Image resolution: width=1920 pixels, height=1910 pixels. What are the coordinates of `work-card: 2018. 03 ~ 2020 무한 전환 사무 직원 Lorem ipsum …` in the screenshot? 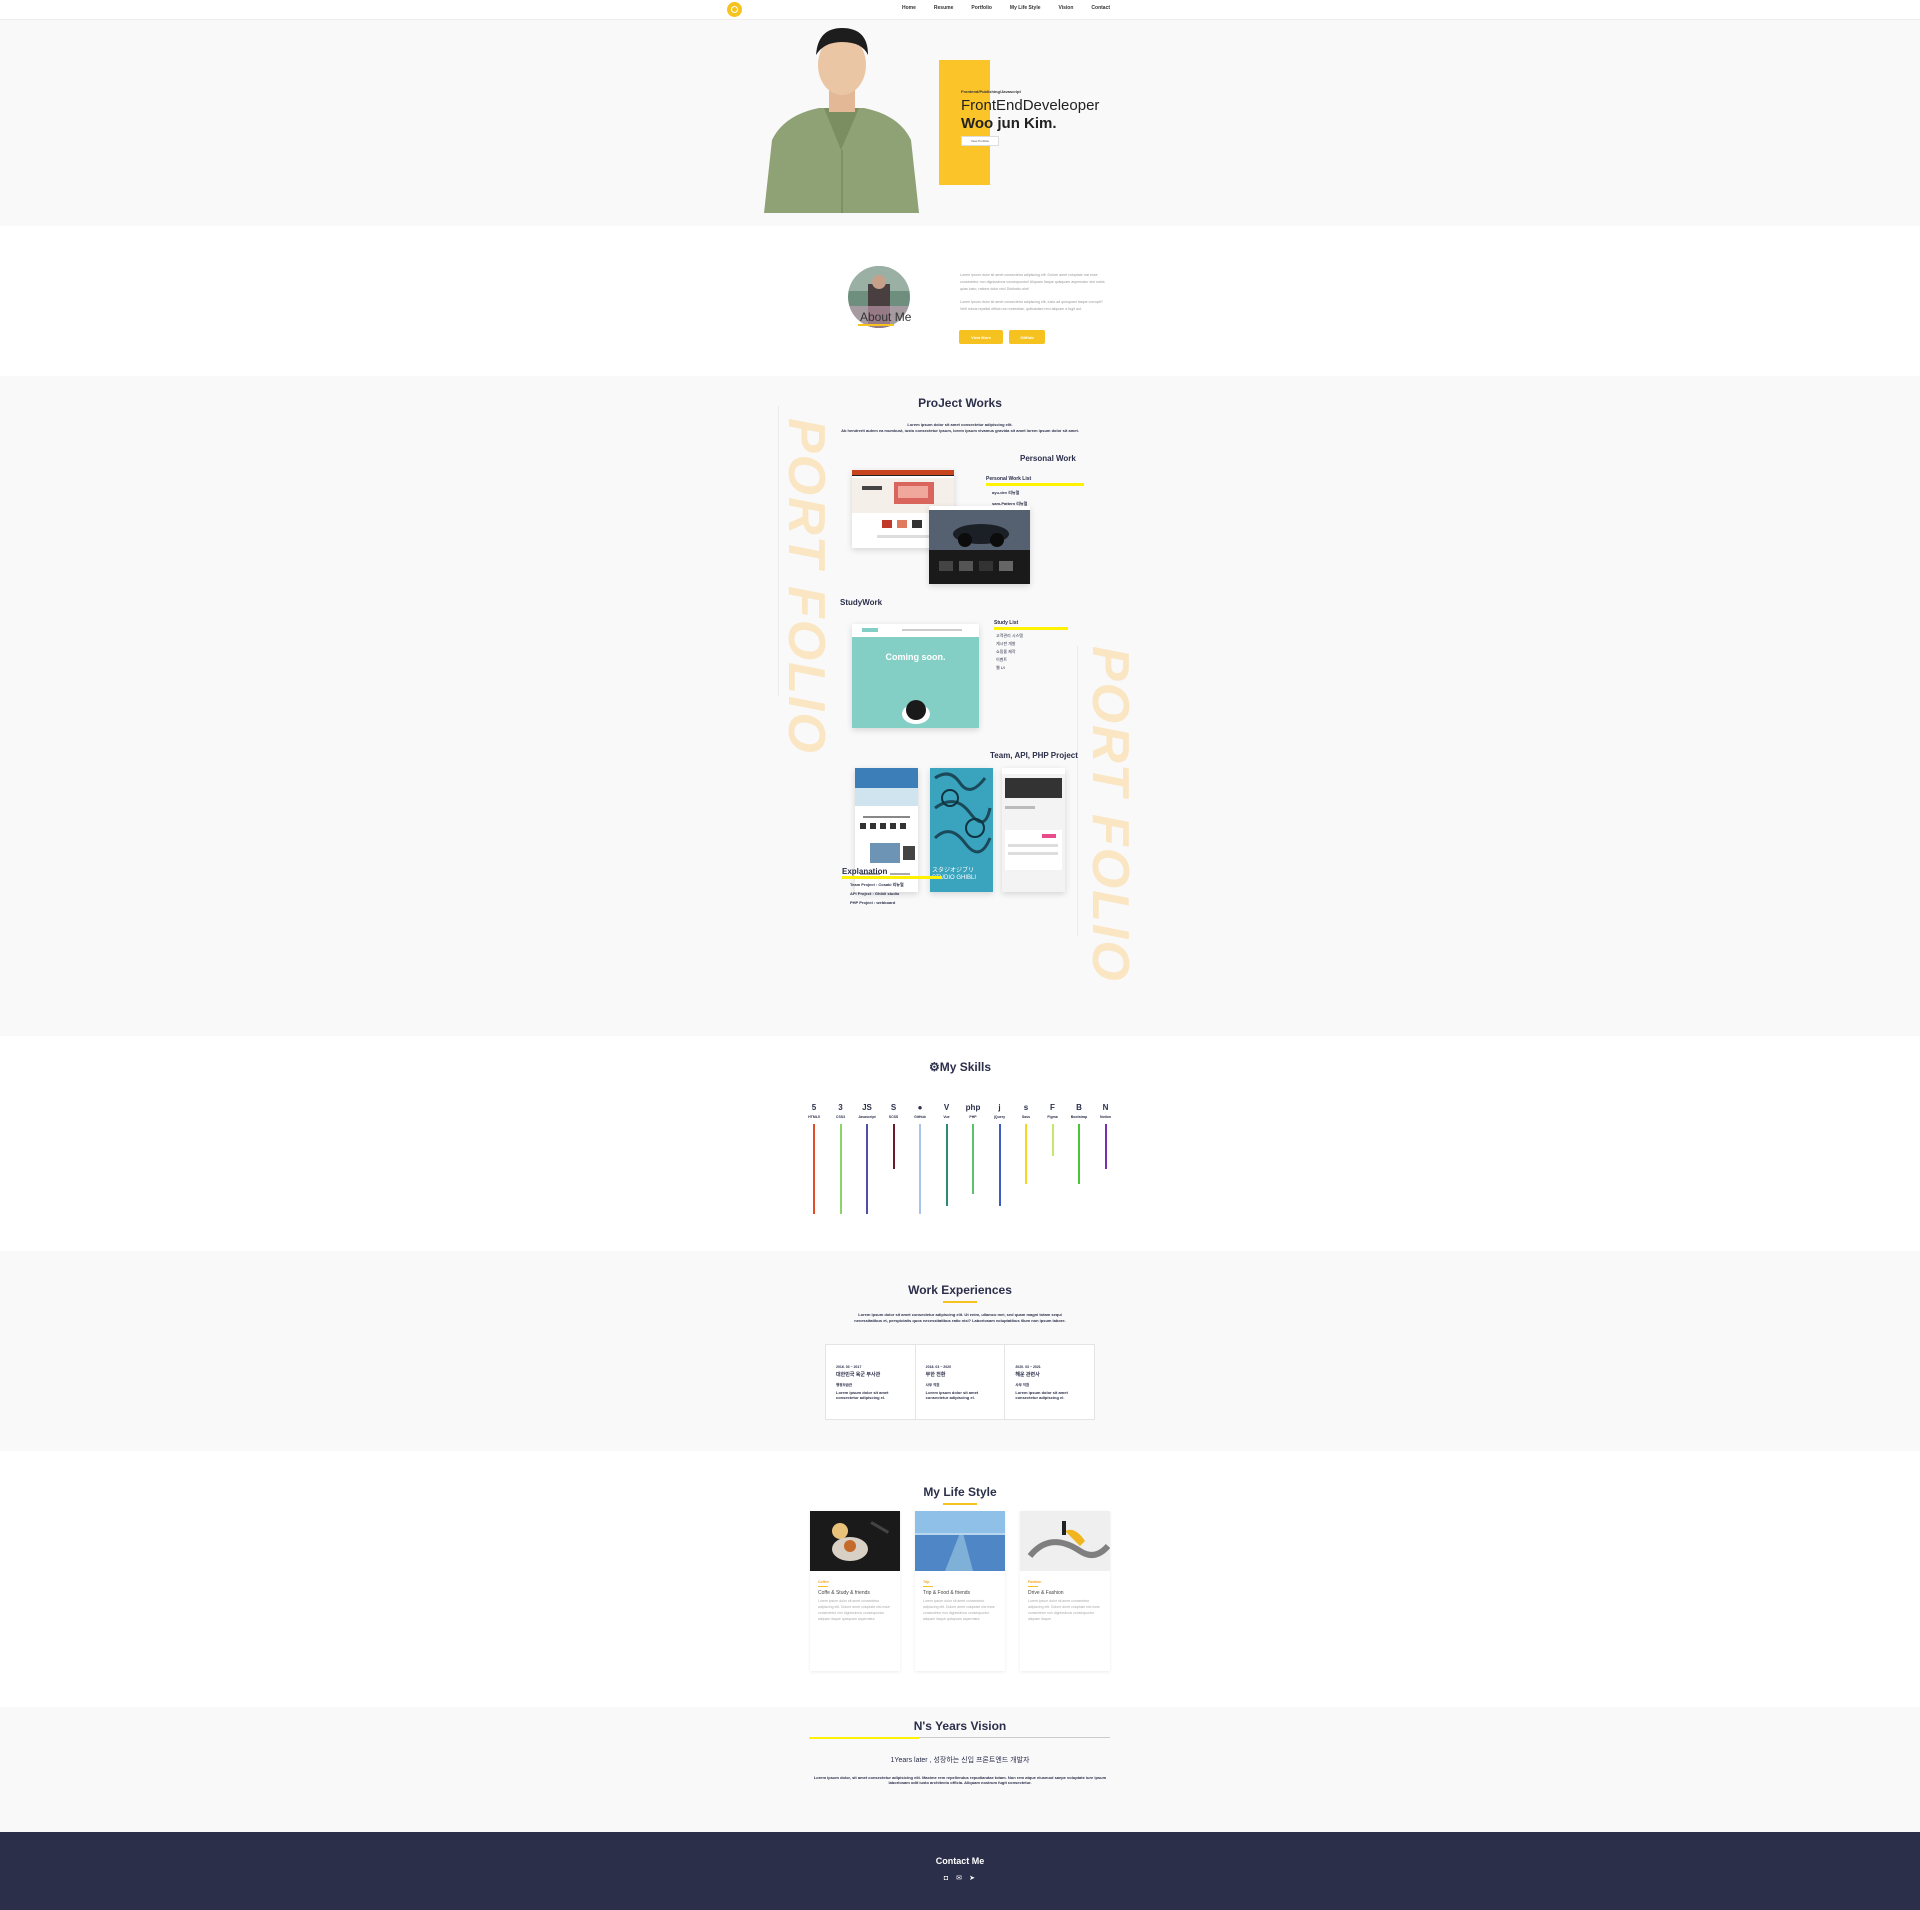 It's located at (961, 1382).